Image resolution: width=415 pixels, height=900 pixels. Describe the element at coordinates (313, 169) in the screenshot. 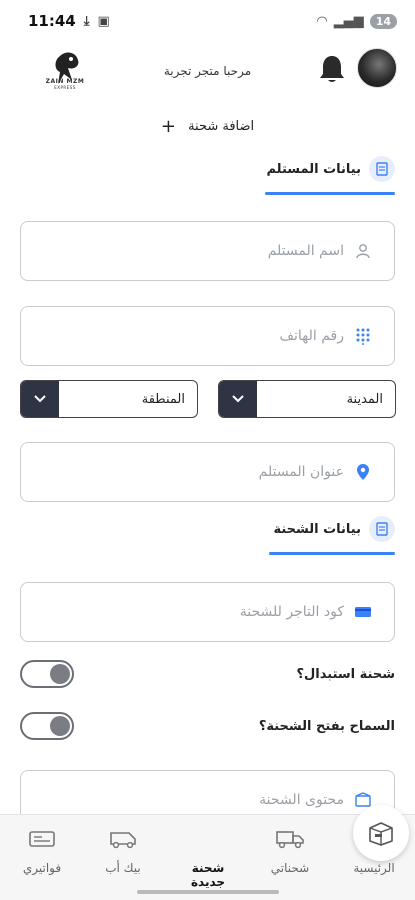

I see `recipient-section-title: بيانات المستلم` at that location.